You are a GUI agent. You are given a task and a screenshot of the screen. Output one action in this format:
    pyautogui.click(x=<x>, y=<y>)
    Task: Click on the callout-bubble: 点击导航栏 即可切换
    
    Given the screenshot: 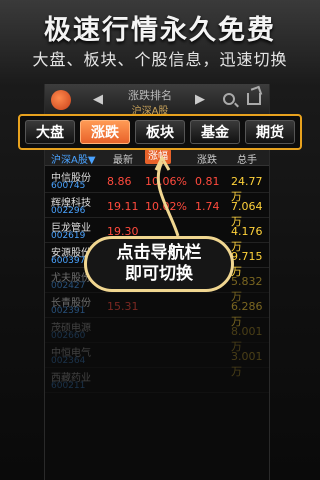 What is the action you would take?
    pyautogui.click(x=159, y=264)
    